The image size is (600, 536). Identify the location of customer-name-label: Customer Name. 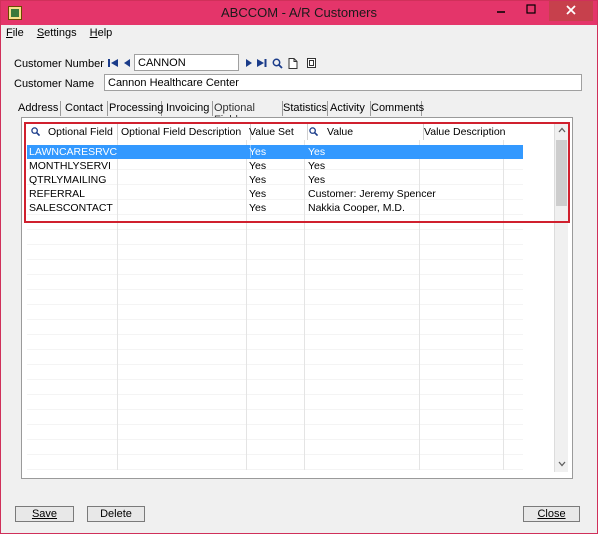
(54, 84).